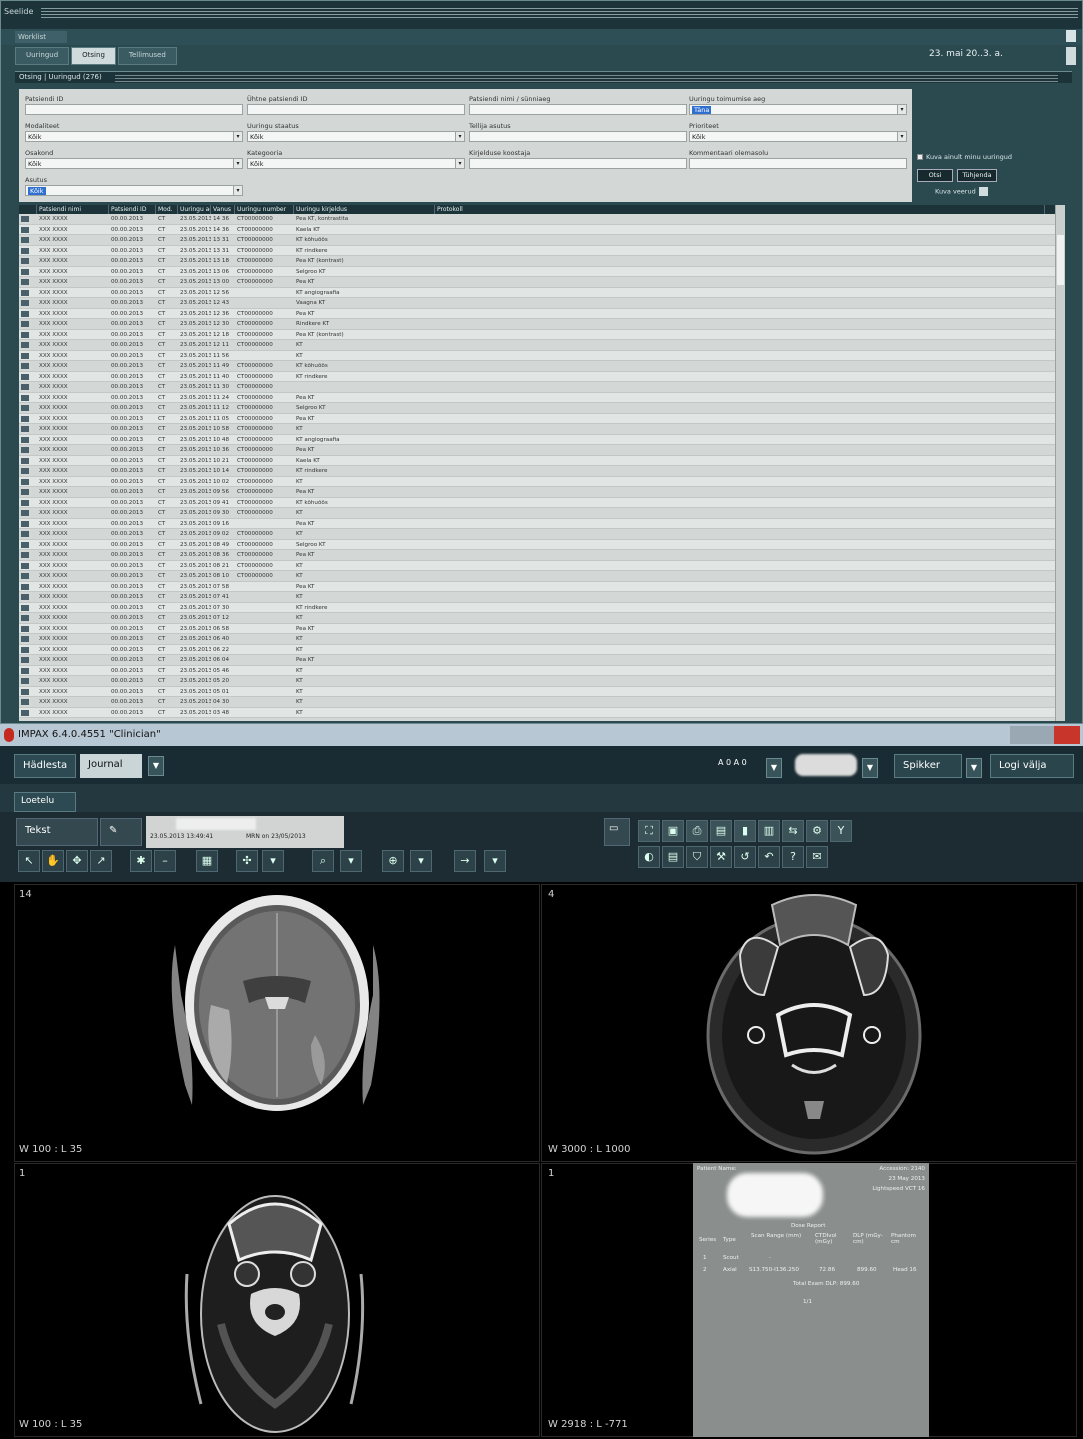 Image resolution: width=1083 pixels, height=1439 pixels. Describe the element at coordinates (223, 209) in the screenshot. I see `column-header: Vanus` at that location.